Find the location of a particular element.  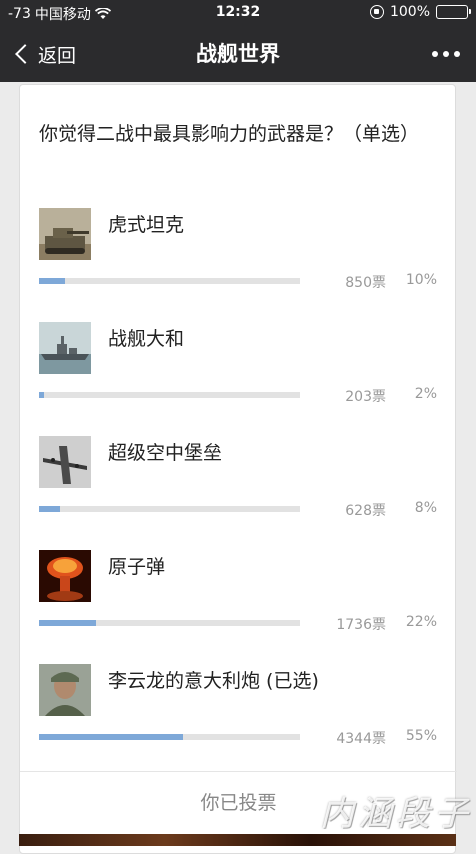

rotation-lock-icon is located at coordinates (376, 12).